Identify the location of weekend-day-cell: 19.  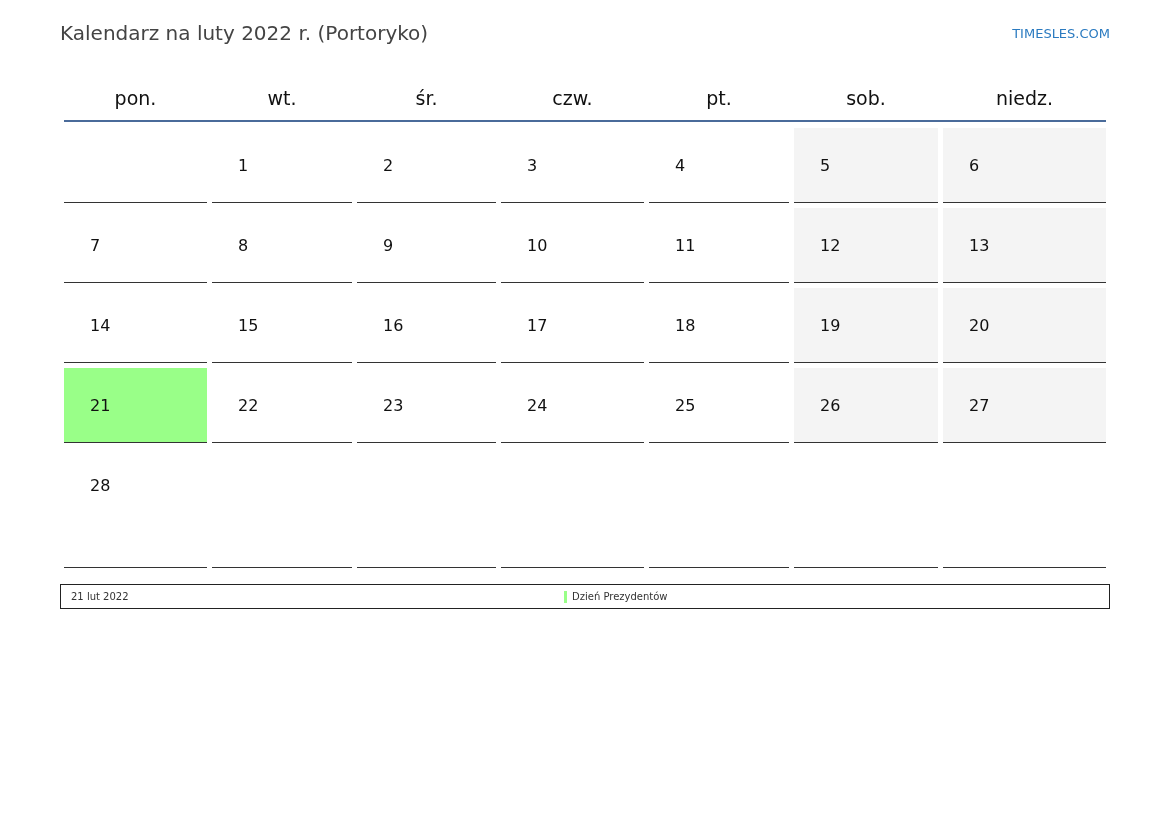
(866, 325).